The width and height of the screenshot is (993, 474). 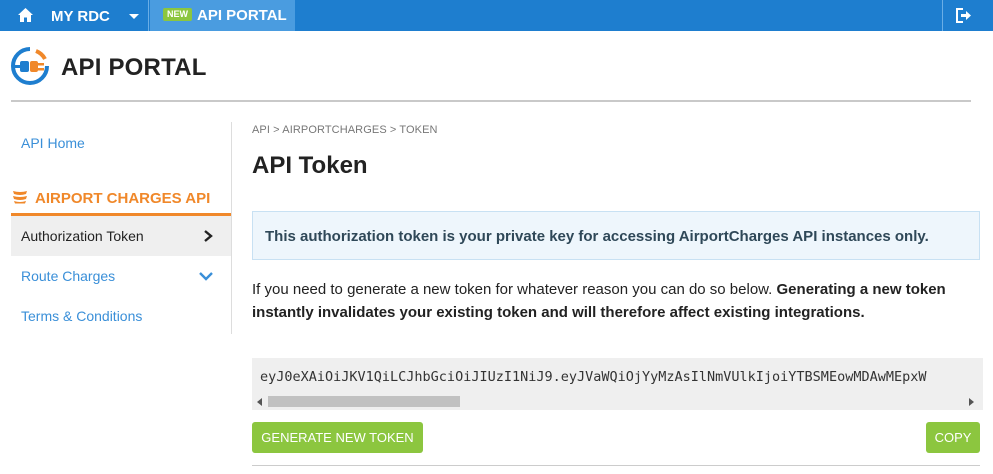 I want to click on sidebar-section-airport-charges: AIRPORT CHARGES API, so click(x=121, y=201).